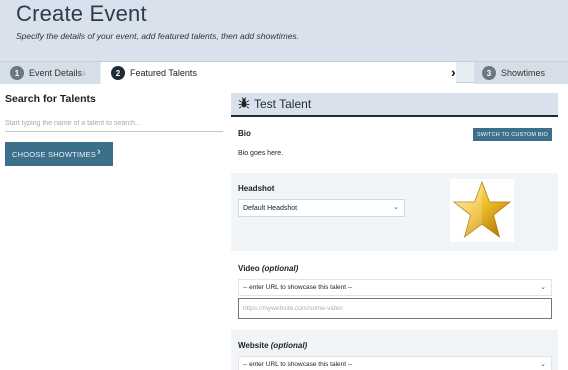  I want to click on headshot-section: Headshot Default Headshot ⌄, so click(394, 212).